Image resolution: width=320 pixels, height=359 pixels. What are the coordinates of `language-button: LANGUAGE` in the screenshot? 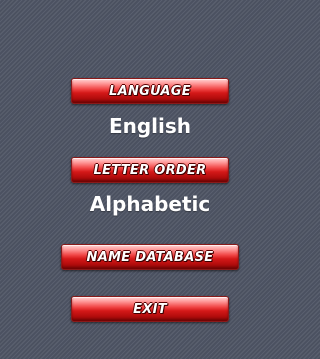 It's located at (150, 91).